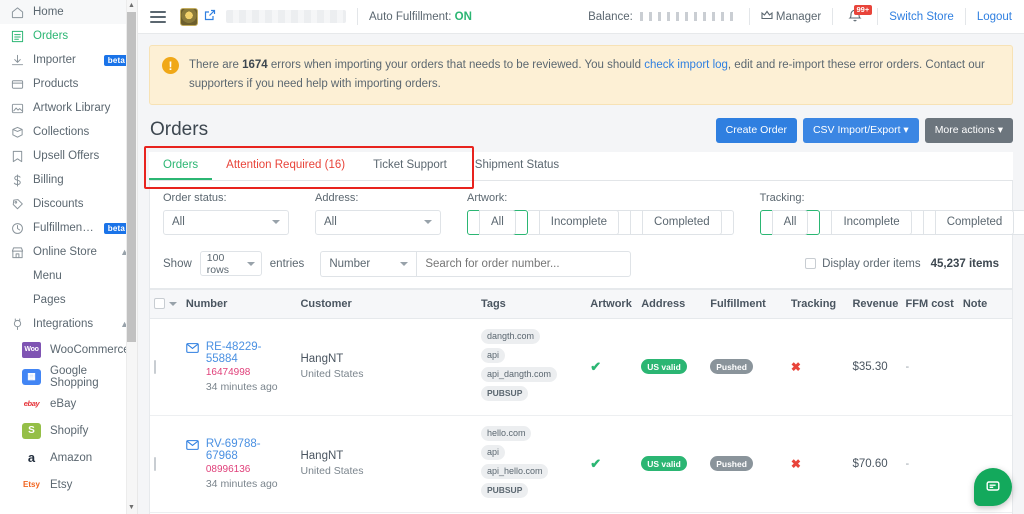  What do you see at coordinates (68, 36) in the screenshot?
I see `sidebar-item-orders: Orders` at bounding box center [68, 36].